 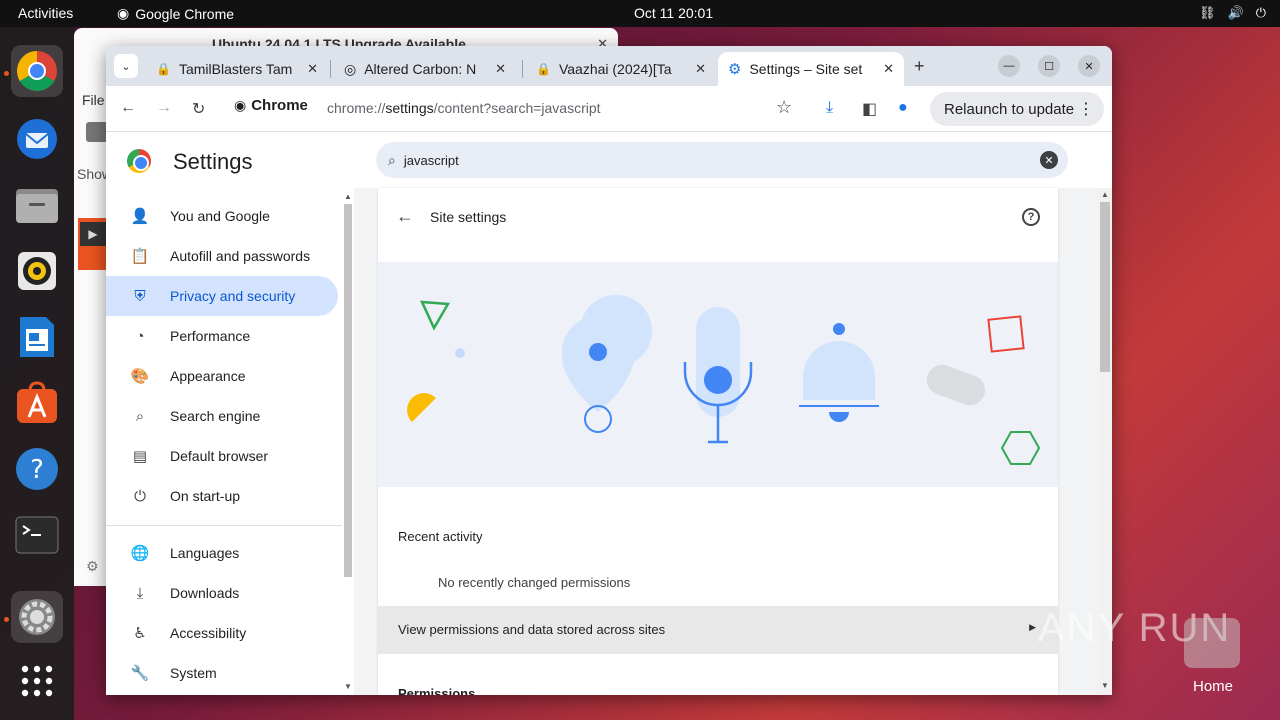 What do you see at coordinates (128, 108) in the screenshot?
I see `back-icon: ←` at bounding box center [128, 108].